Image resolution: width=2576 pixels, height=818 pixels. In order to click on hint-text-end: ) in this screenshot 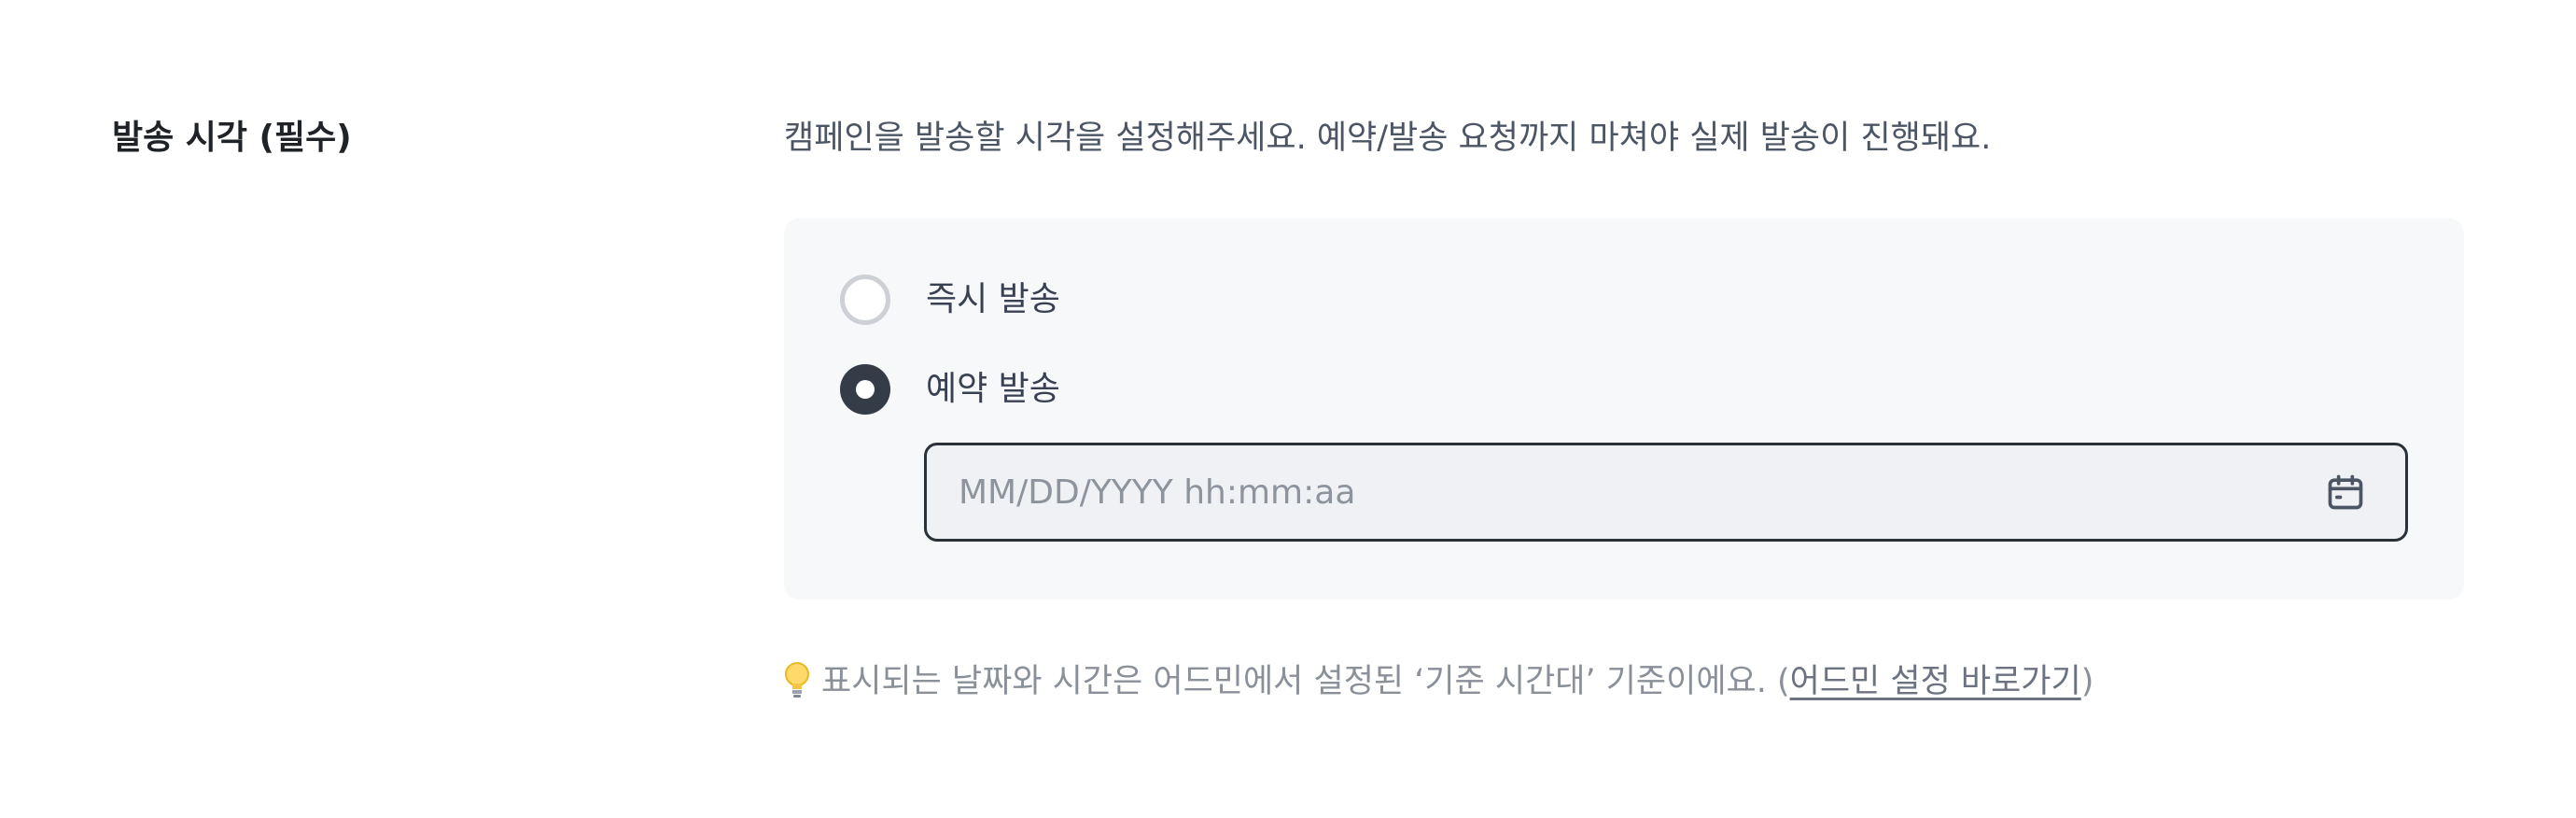, I will do `click(2087, 681)`.